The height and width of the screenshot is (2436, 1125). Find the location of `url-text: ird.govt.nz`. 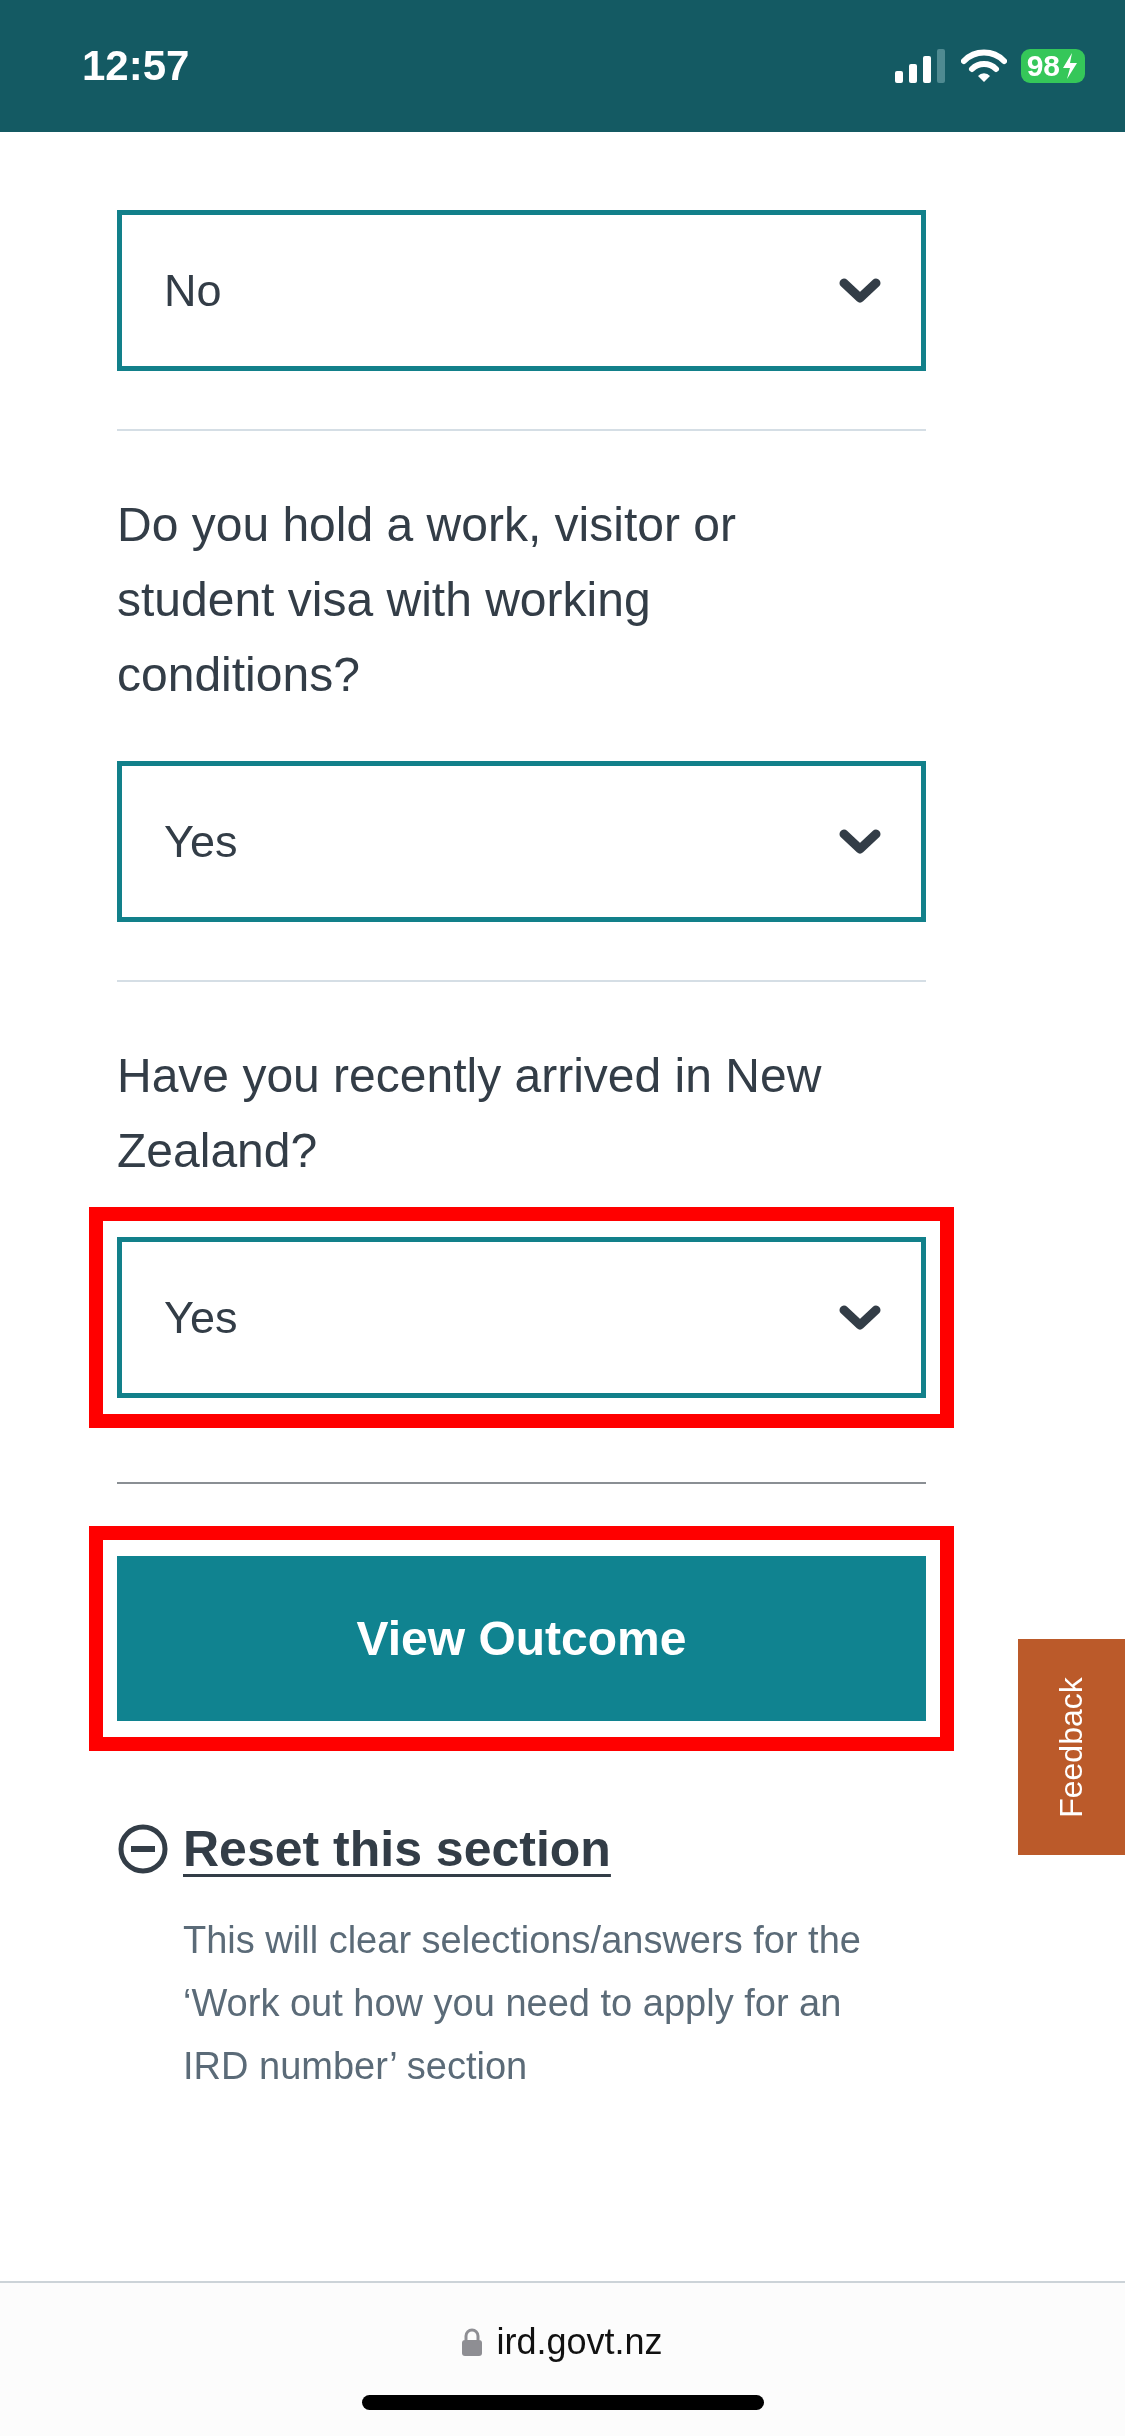

url-text: ird.govt.nz is located at coordinates (579, 2342).